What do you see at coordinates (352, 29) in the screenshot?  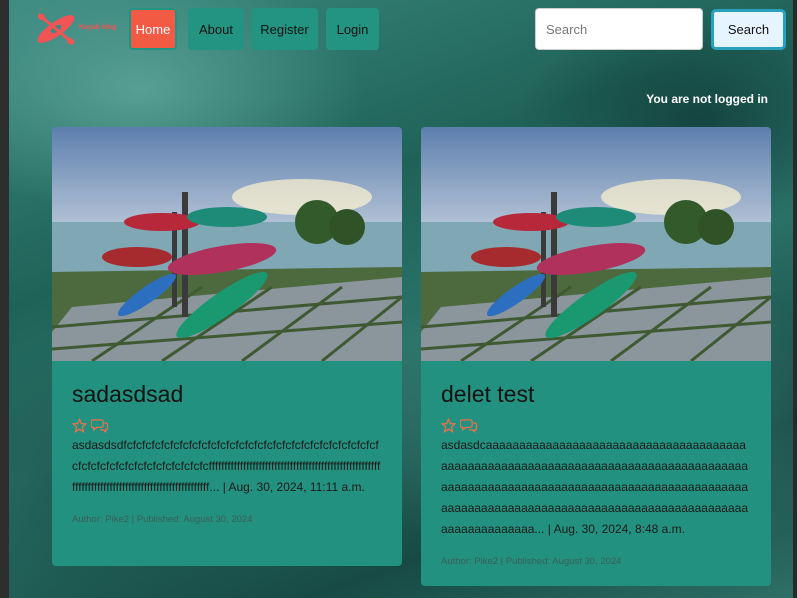 I see `nav-login-button: Login` at bounding box center [352, 29].